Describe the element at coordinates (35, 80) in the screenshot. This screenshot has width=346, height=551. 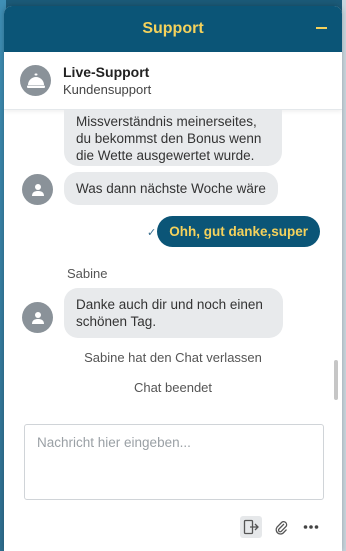
I see `service-bell-icon` at that location.